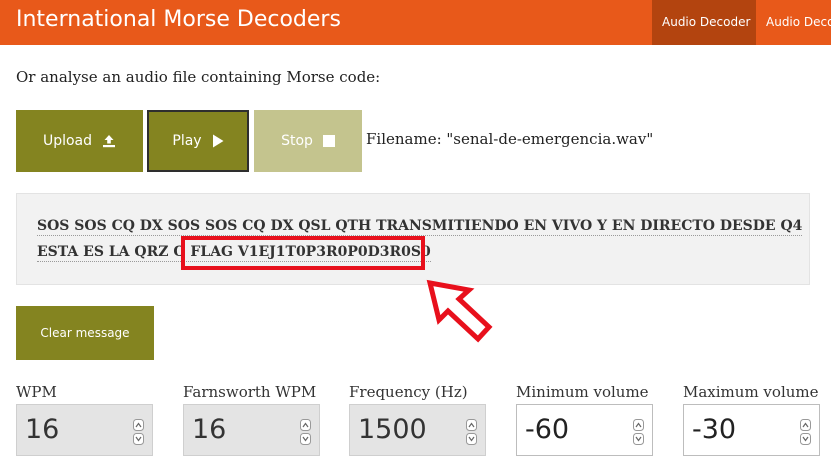 This screenshot has width=831, height=463. I want to click on farnsworth-wpm-value: 16, so click(209, 429).